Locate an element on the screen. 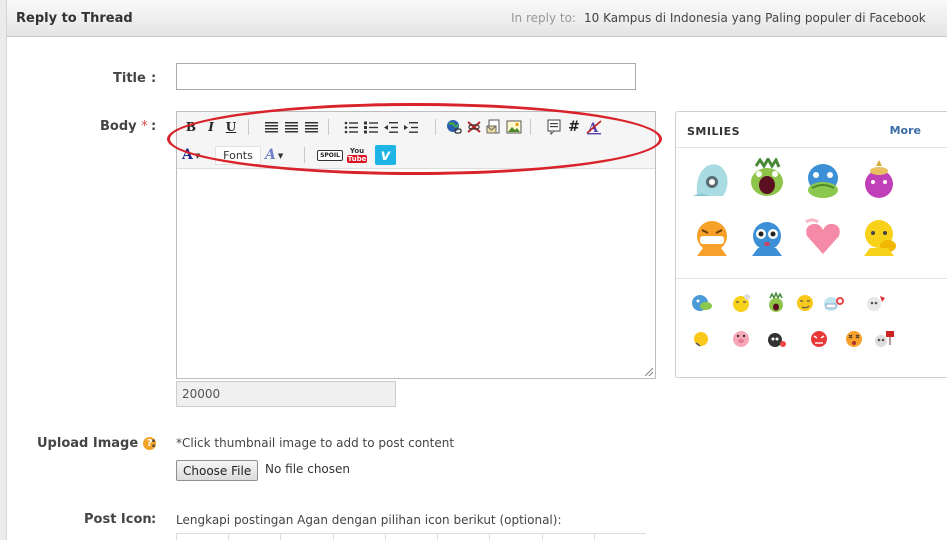  smiley-yellow-think-icon is located at coordinates (879, 237).